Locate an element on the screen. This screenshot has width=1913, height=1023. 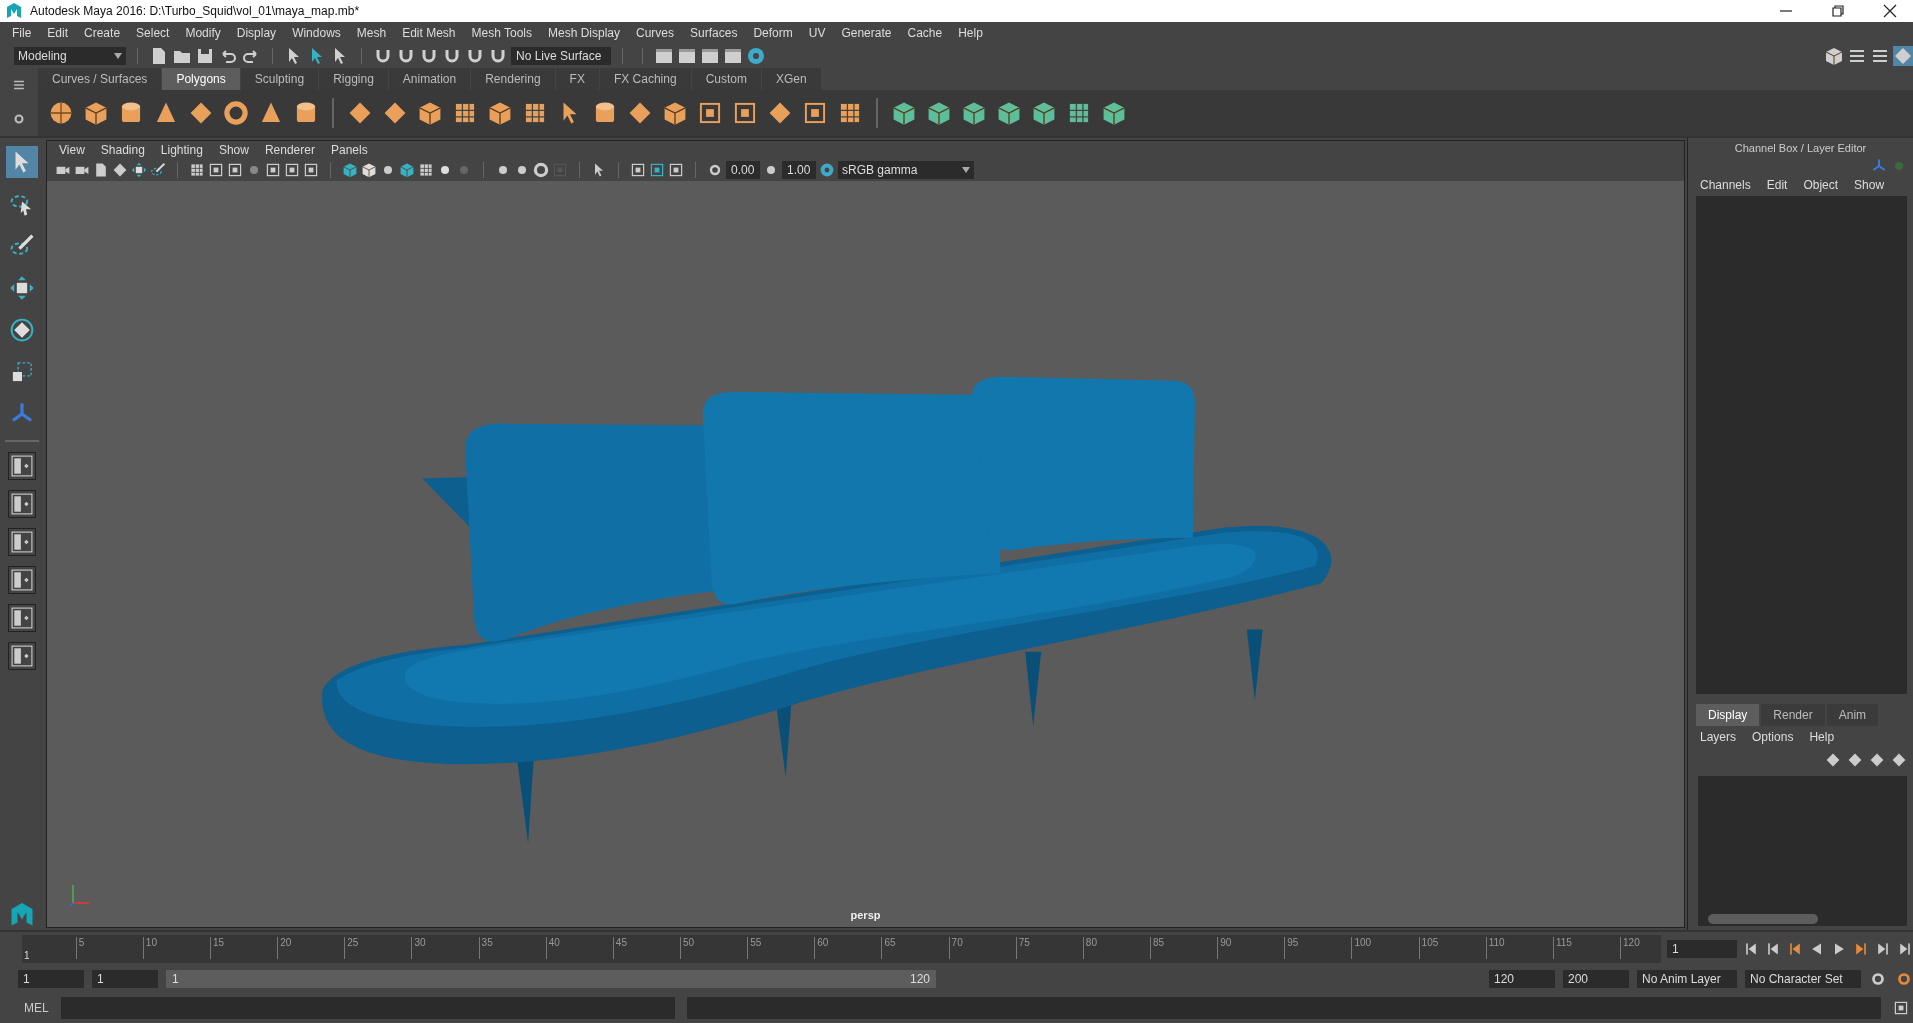
viewport-menu-item: Renderer is located at coordinates (289, 150).